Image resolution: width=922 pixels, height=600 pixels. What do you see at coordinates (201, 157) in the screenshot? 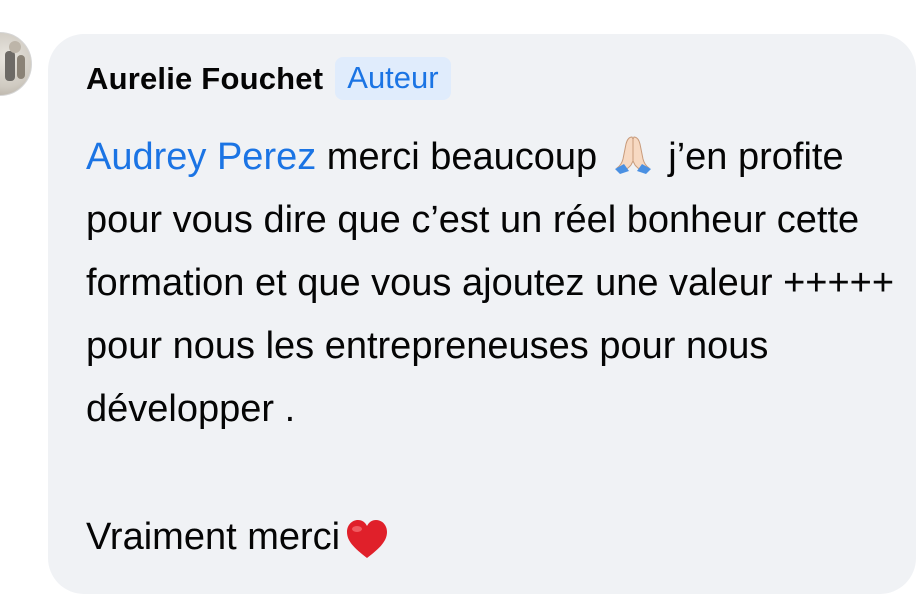
I see `mention-link: Audrey Perez` at bounding box center [201, 157].